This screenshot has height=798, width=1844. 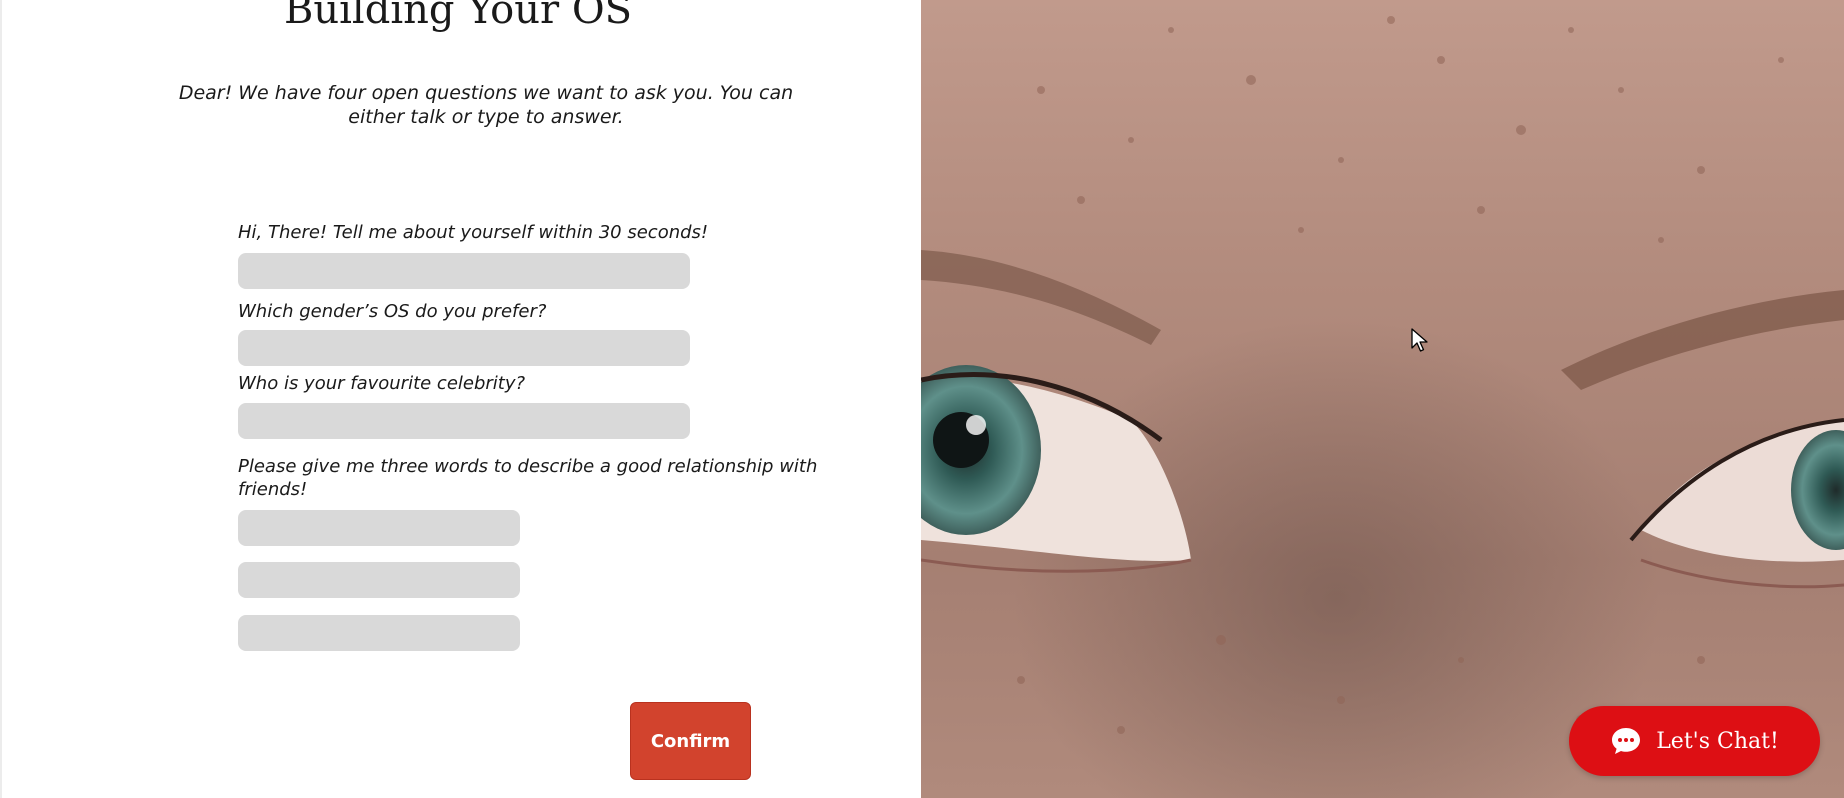 I want to click on gender-os-input, so click(x=464, y=348).